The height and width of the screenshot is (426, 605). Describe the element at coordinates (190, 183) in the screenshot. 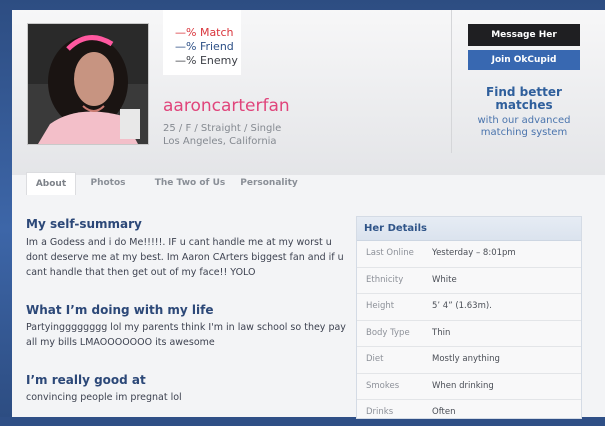

I see `tab-the-two-of-us: The Two of Us` at that location.